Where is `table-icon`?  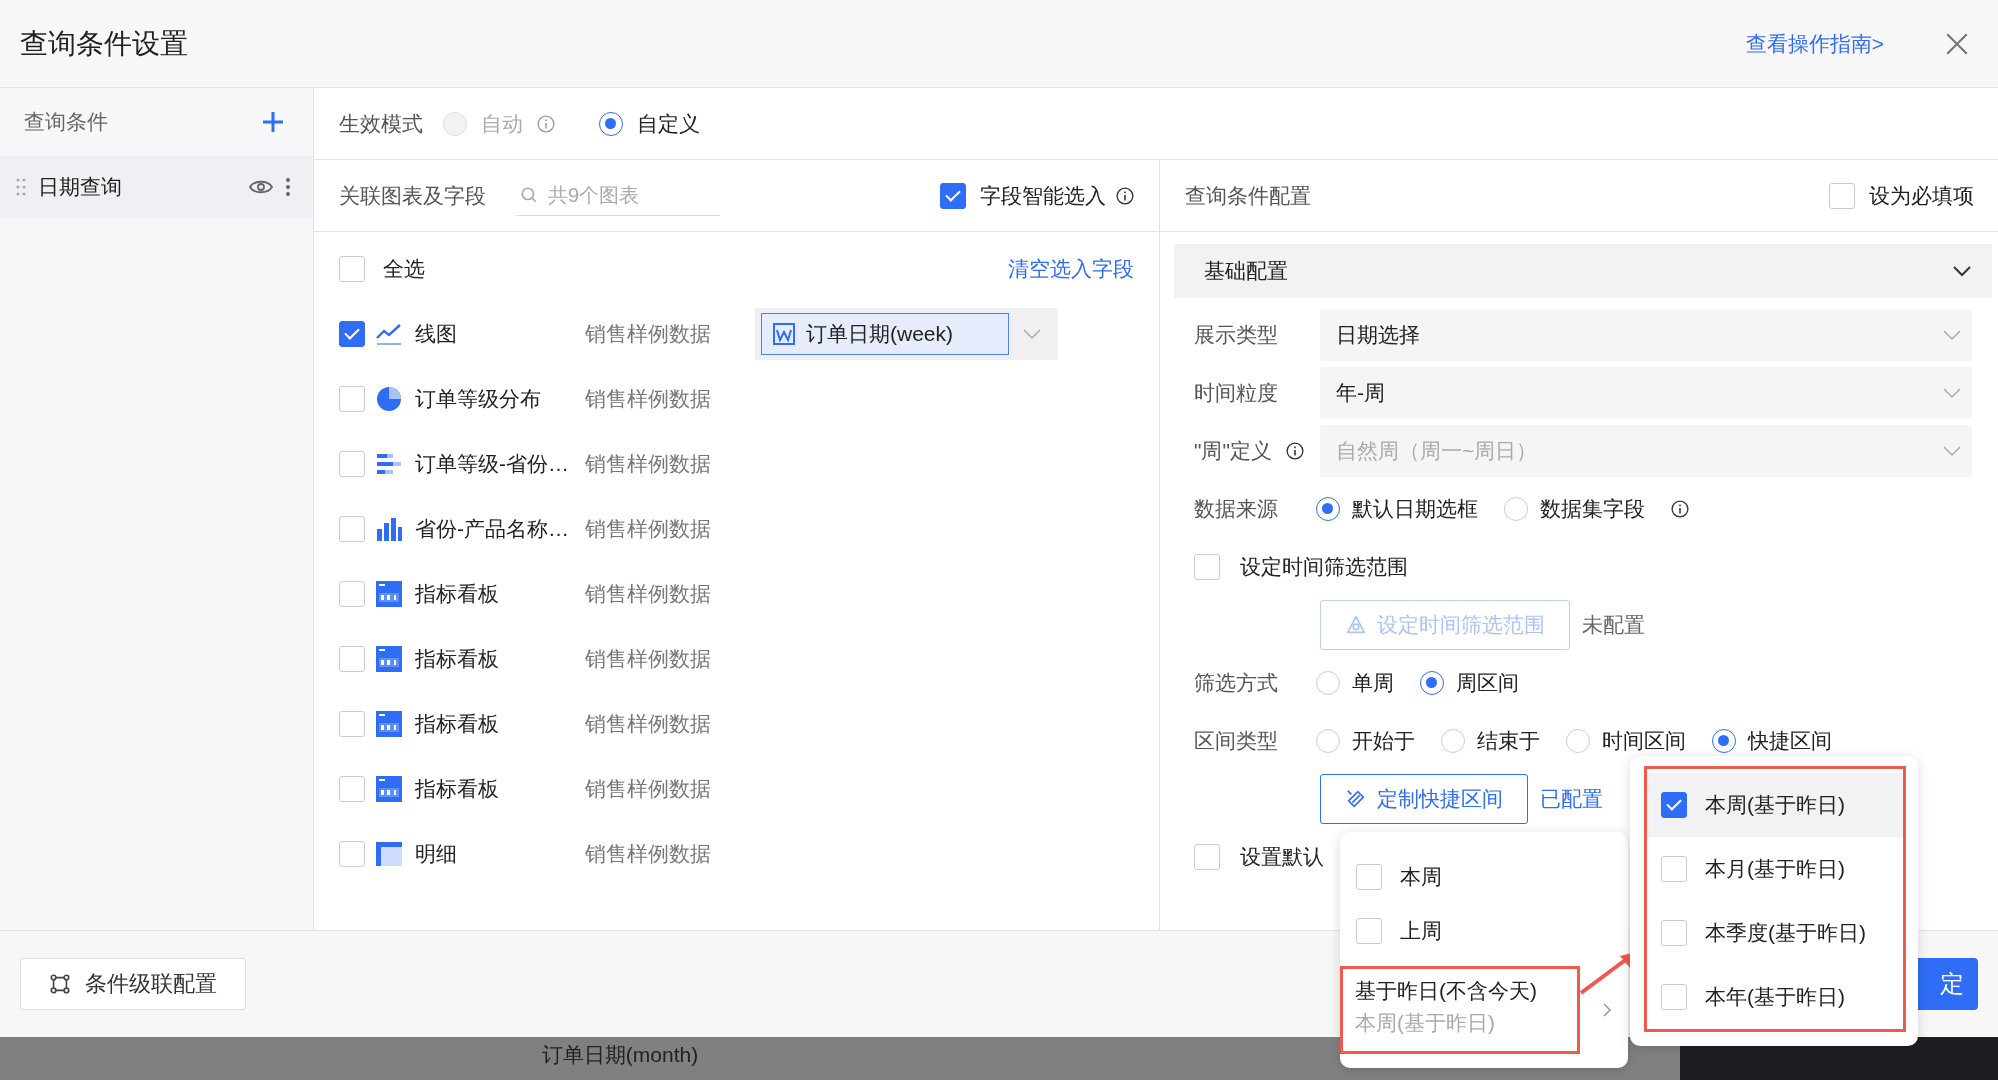
table-icon is located at coordinates (389, 853).